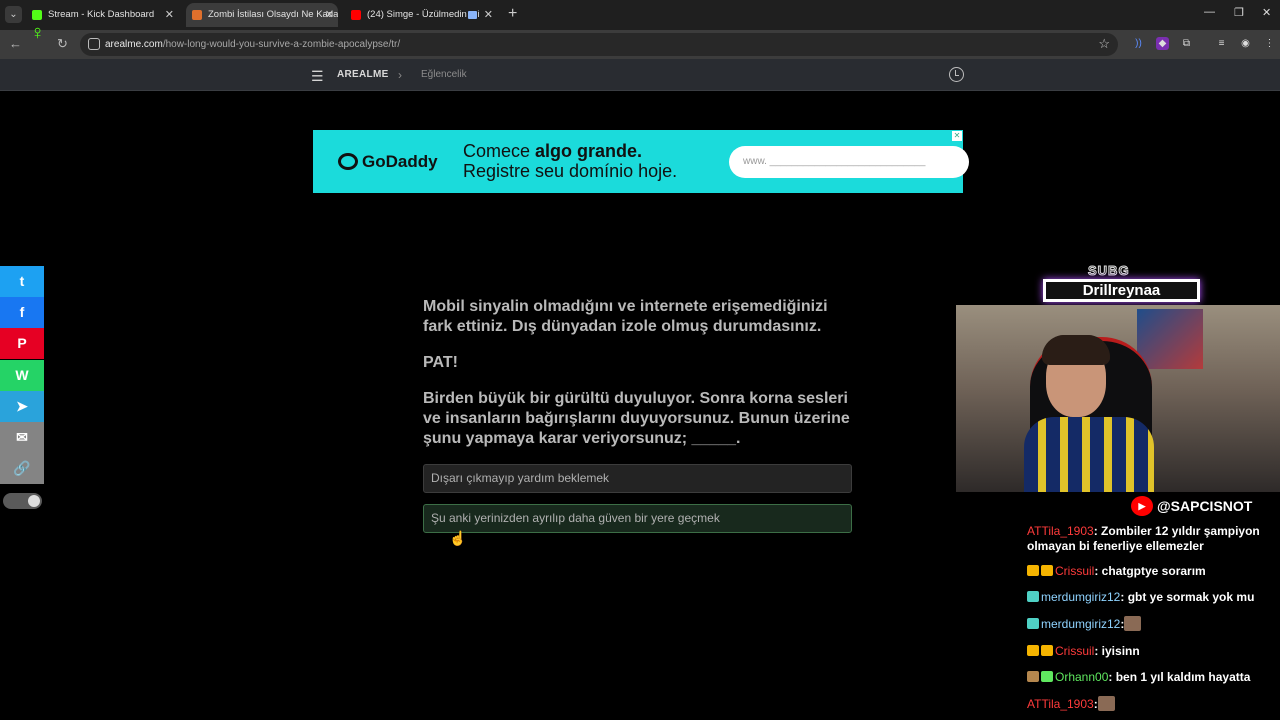 The height and width of the screenshot is (720, 1280). What do you see at coordinates (570, 171) in the screenshot?
I see `ad-line2: Registre seu domínio hoje.` at bounding box center [570, 171].